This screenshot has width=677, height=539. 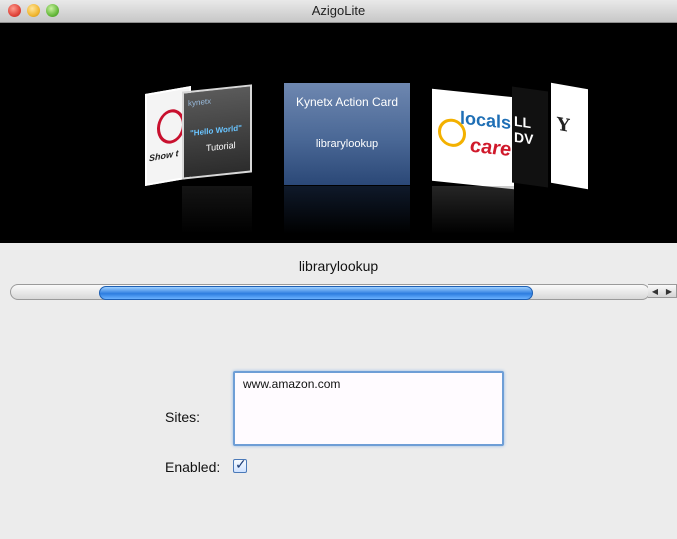 What do you see at coordinates (347, 210) in the screenshot?
I see `card-selected-reflection` at bounding box center [347, 210].